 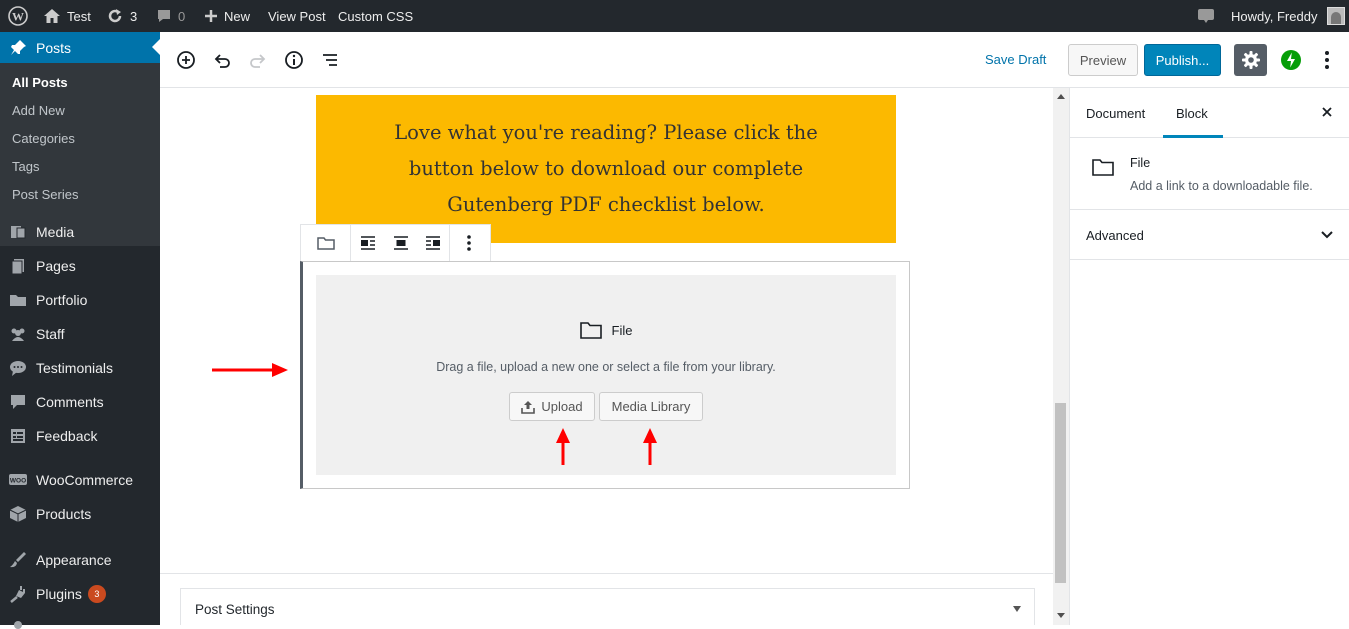 I want to click on sidebar-item-label: Staff, so click(x=50, y=334).